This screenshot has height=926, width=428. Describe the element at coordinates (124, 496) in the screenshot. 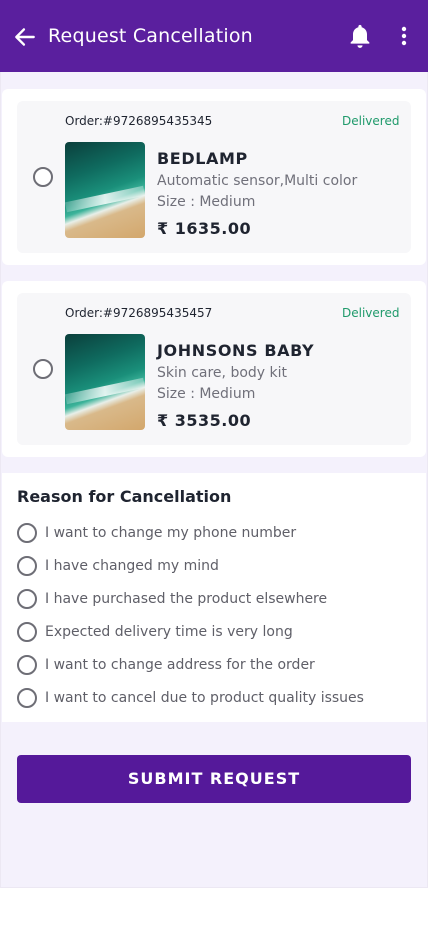

I see `reasons-heading: Reason for Cancellation` at that location.